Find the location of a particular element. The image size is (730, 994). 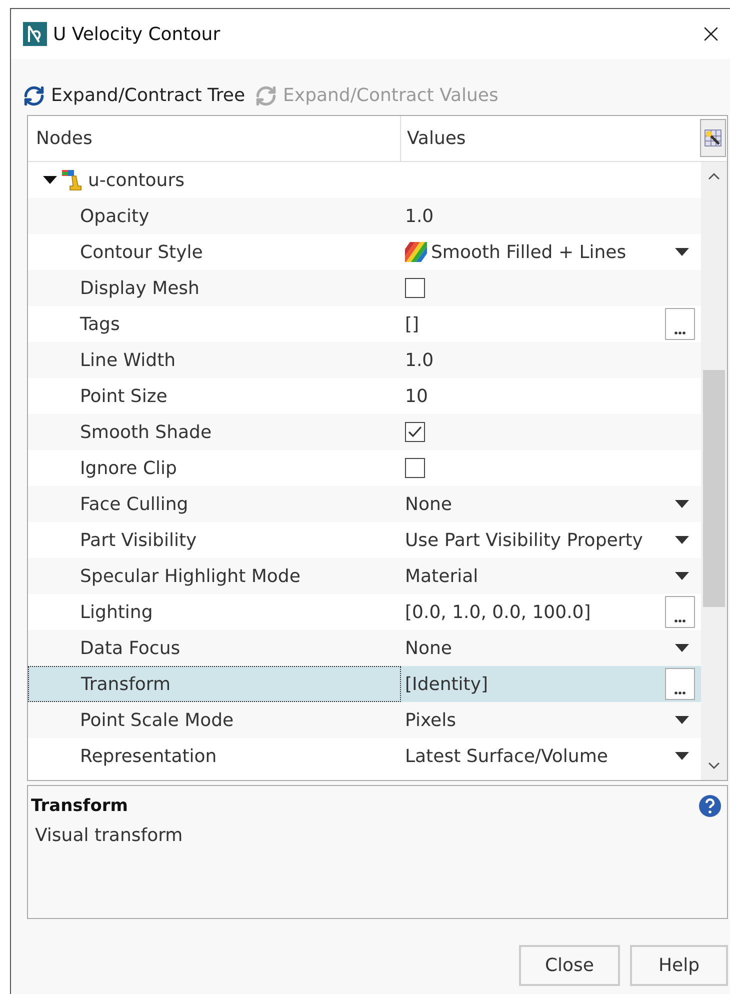

property-name: Transform is located at coordinates (126, 684).